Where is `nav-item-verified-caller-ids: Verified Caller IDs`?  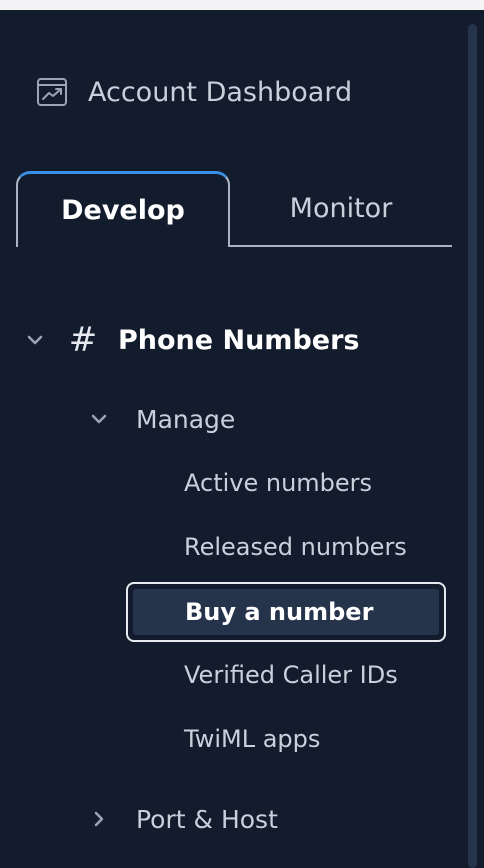
nav-item-verified-caller-ids: Verified Caller IDs is located at coordinates (291, 675).